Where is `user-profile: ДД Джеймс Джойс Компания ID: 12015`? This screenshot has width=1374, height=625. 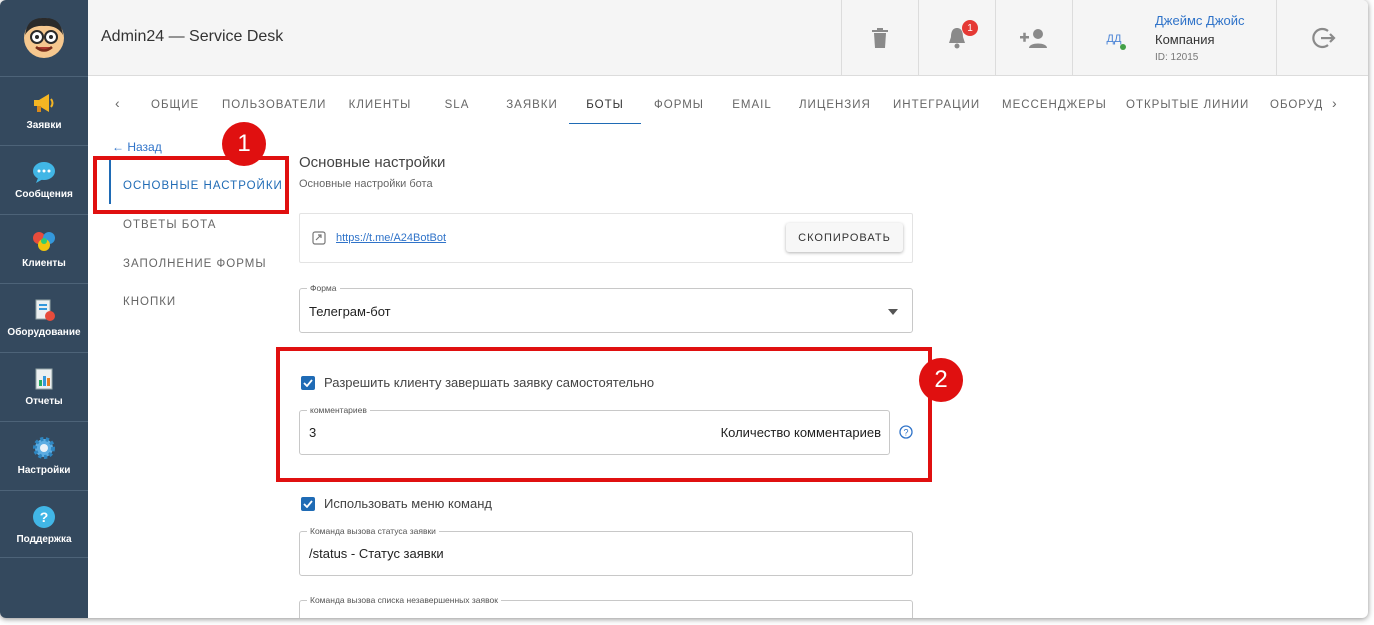 user-profile: ДД Джеймс Джойс Компания ID: 12015 is located at coordinates (1174, 38).